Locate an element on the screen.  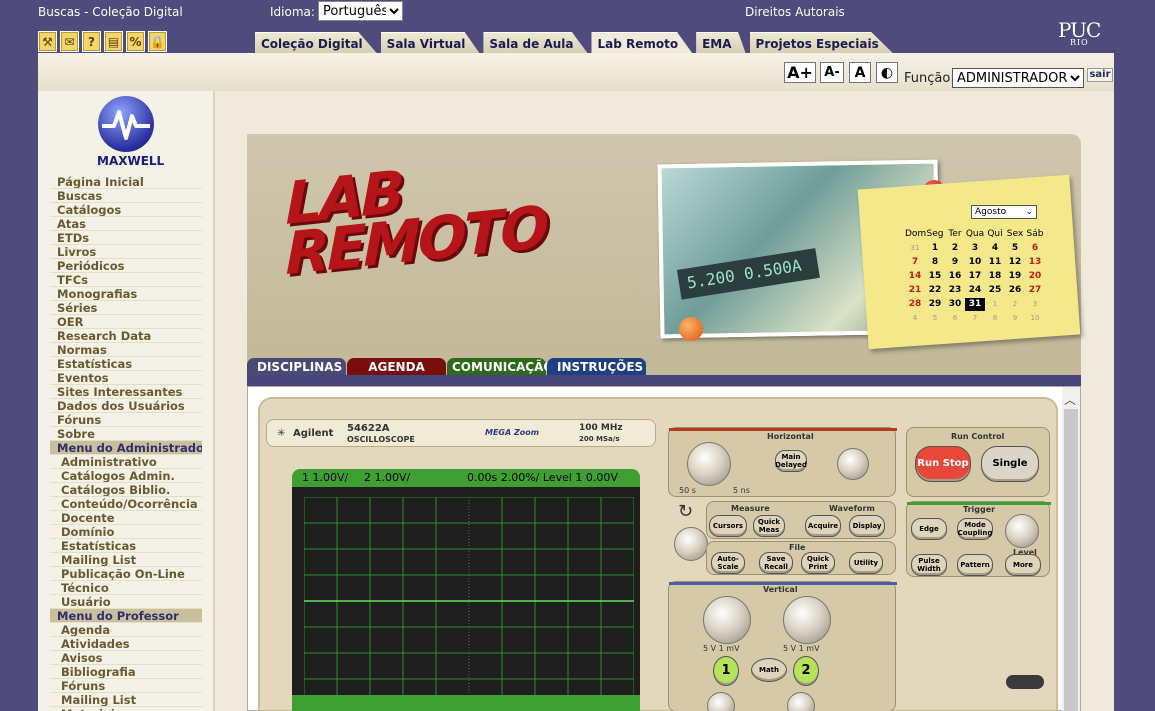
edge-button: Edge is located at coordinates (929, 529).